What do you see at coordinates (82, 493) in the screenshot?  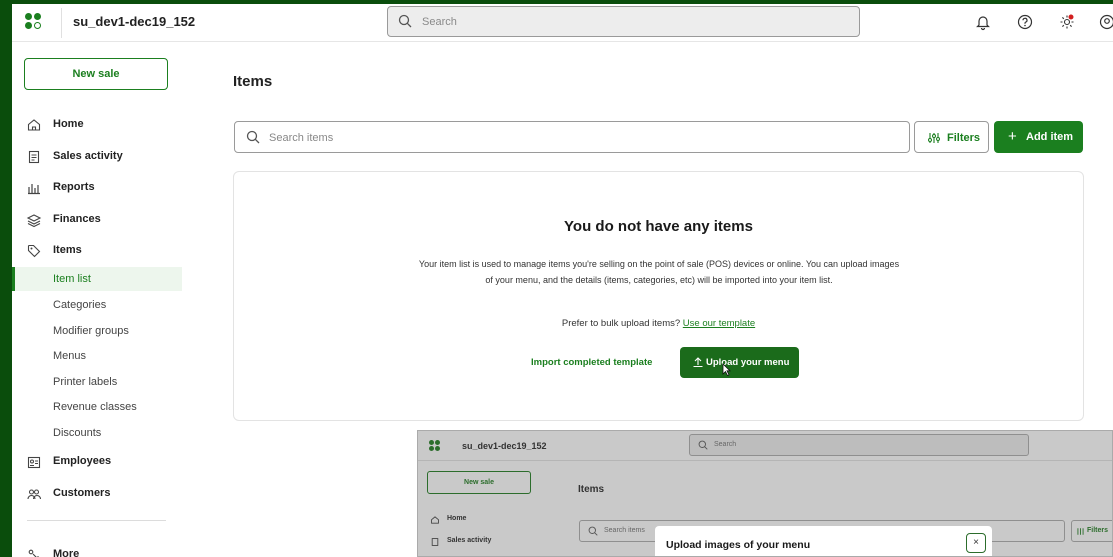 I see `sidebar-item-label: Customers` at bounding box center [82, 493].